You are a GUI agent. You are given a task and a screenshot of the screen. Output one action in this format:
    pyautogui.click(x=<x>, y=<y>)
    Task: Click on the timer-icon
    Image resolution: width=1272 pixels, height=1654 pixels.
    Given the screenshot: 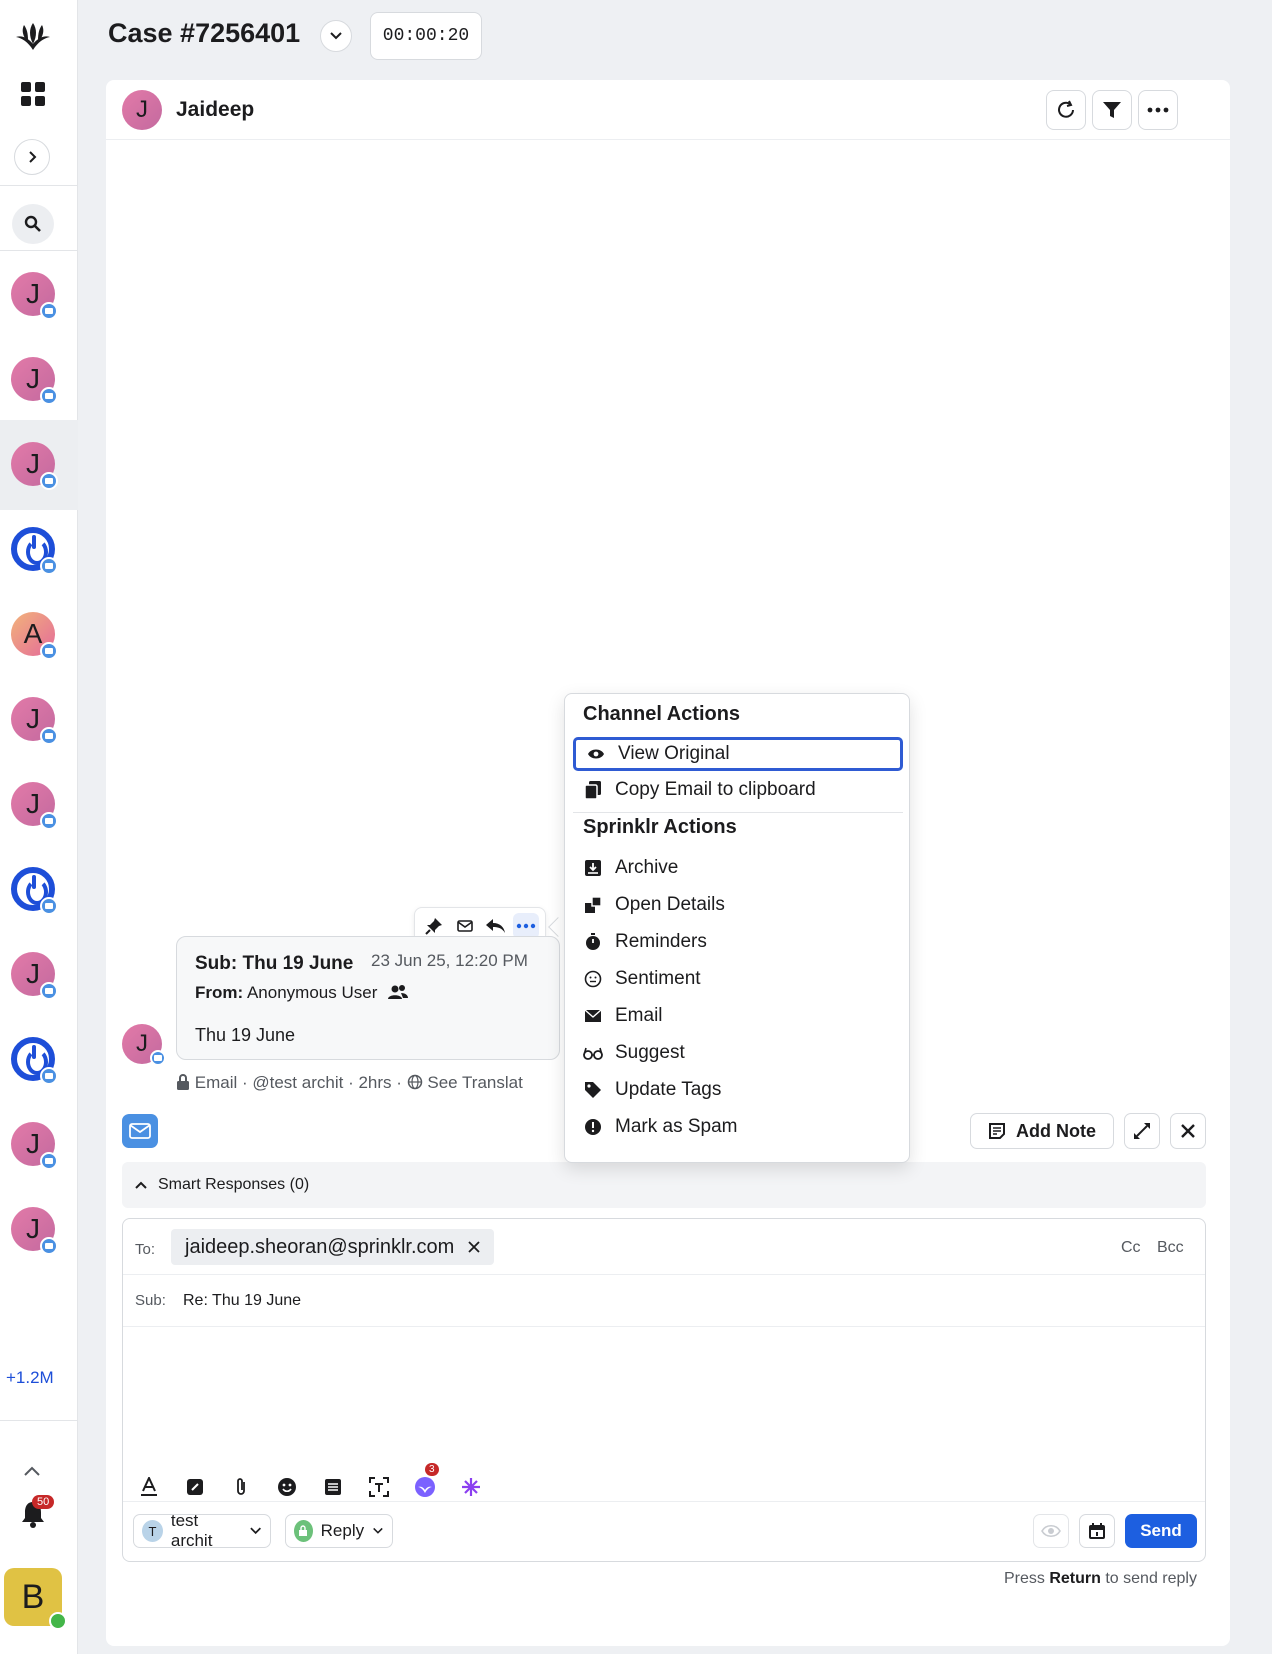 What is the action you would take?
    pyautogui.click(x=593, y=942)
    